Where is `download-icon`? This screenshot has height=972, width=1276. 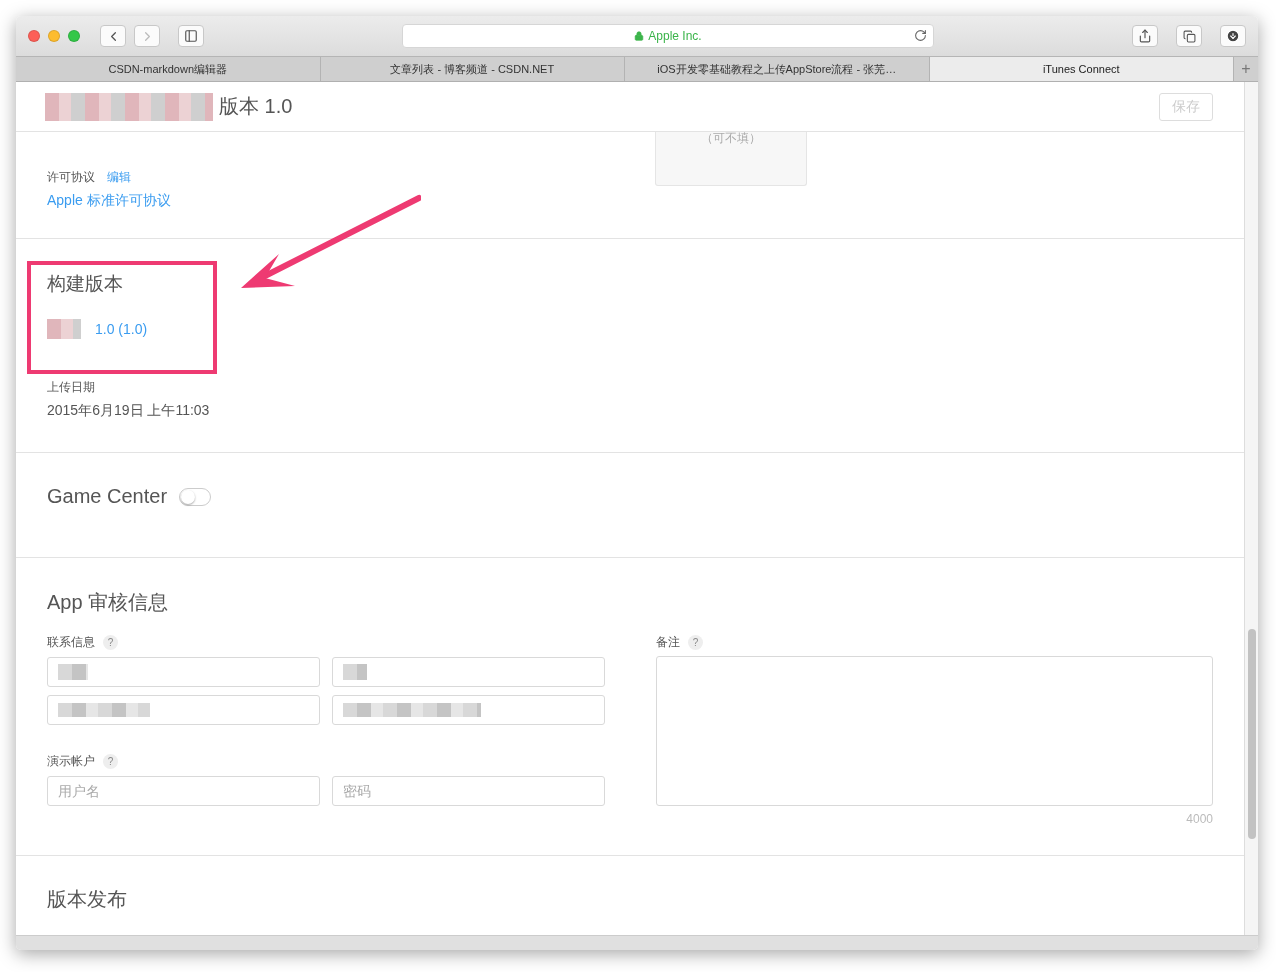
download-icon is located at coordinates (1233, 36).